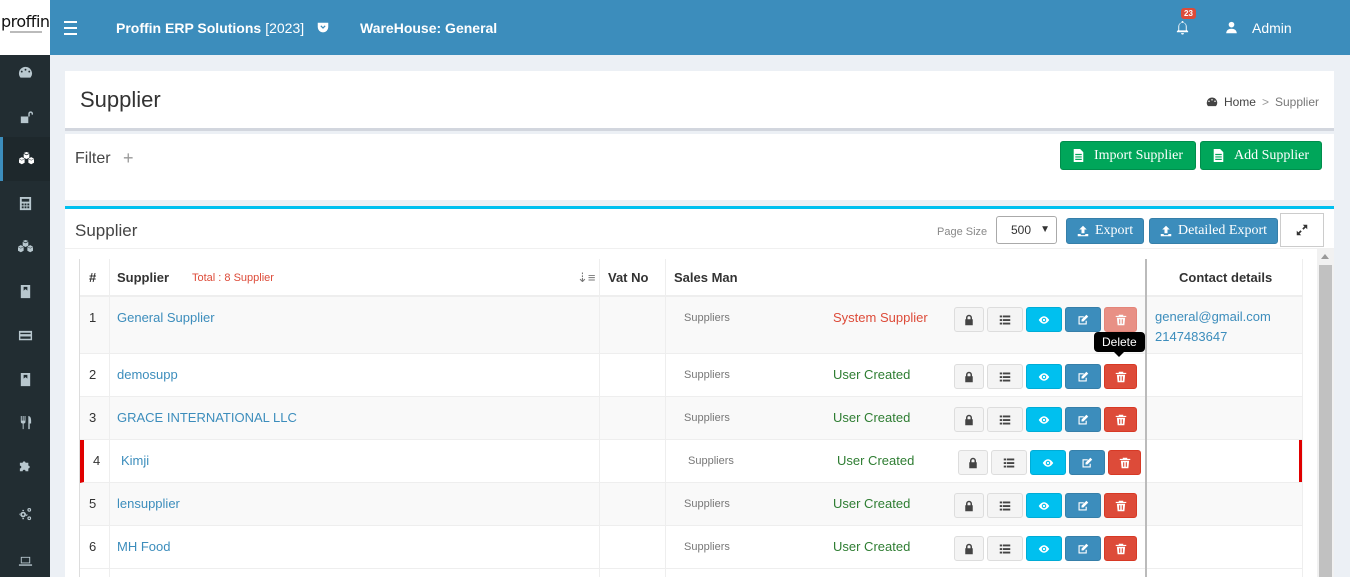 This screenshot has width=1350, height=577. I want to click on sidebar-toggle-button, so click(70, 27).